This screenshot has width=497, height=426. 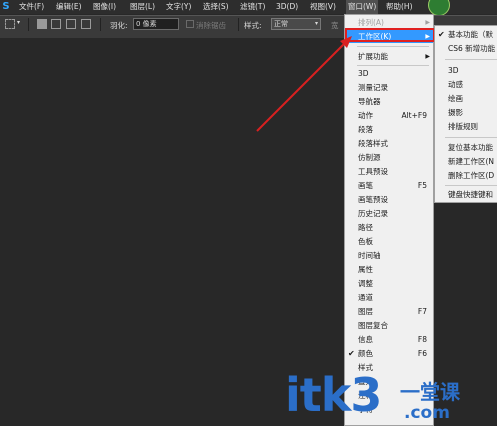 I want to click on annotation-arrow-line, so click(x=302, y=85).